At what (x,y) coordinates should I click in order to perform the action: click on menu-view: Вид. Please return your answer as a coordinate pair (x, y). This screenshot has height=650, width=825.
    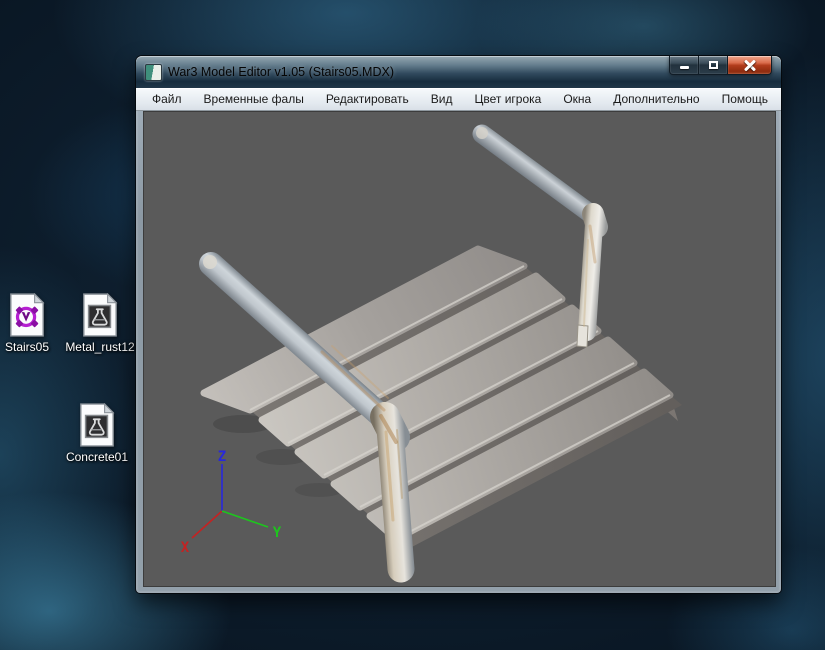
    Looking at the image, I should click on (442, 99).